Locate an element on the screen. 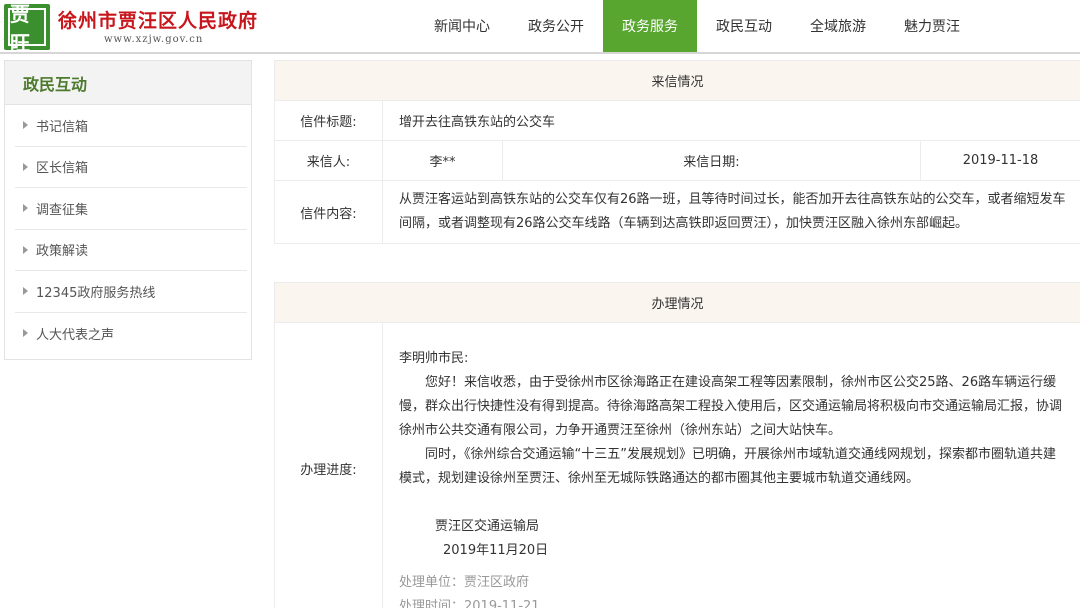  letter-date-label: 来信日期: is located at coordinates (712, 160).